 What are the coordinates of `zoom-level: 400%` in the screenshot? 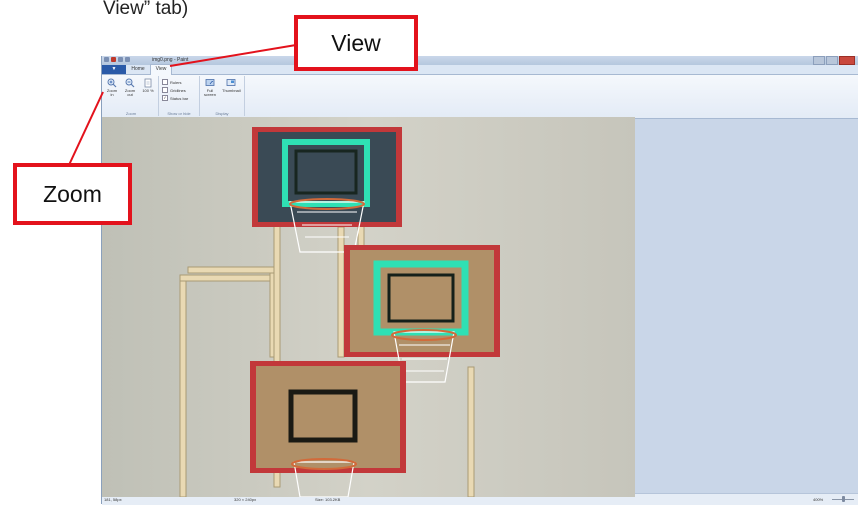 It's located at (818, 499).